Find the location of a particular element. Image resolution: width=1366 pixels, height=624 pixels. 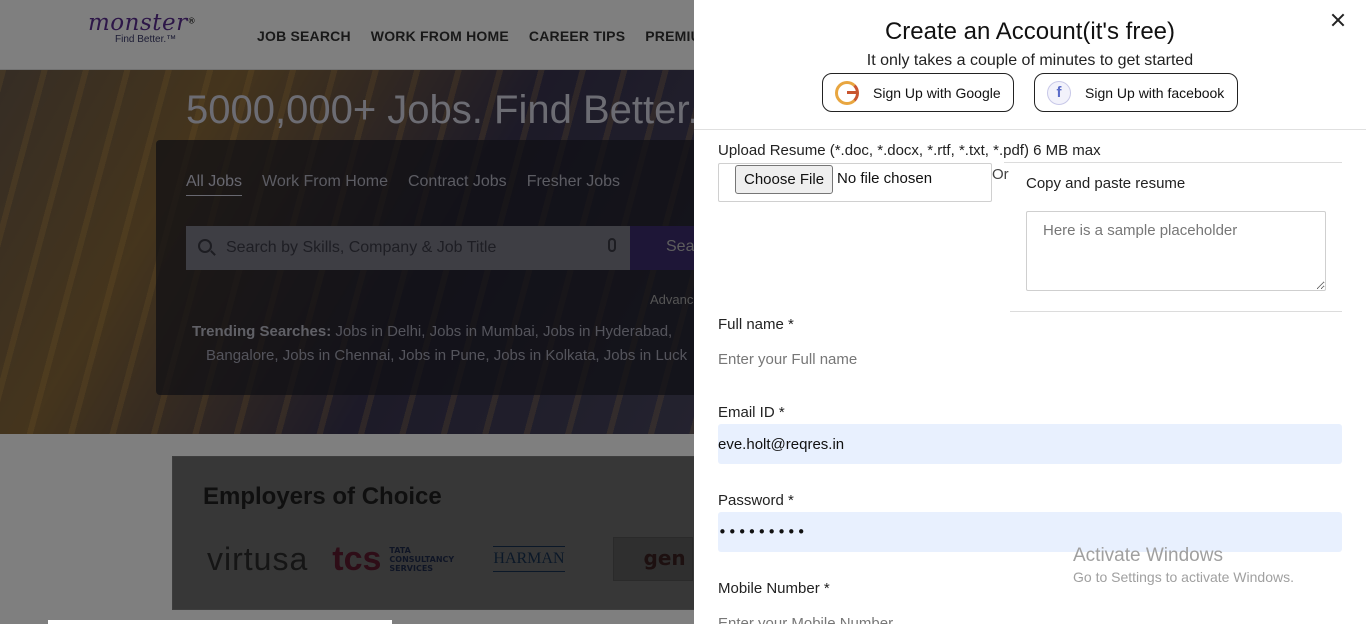

file-status: No file chosen is located at coordinates (885, 178).